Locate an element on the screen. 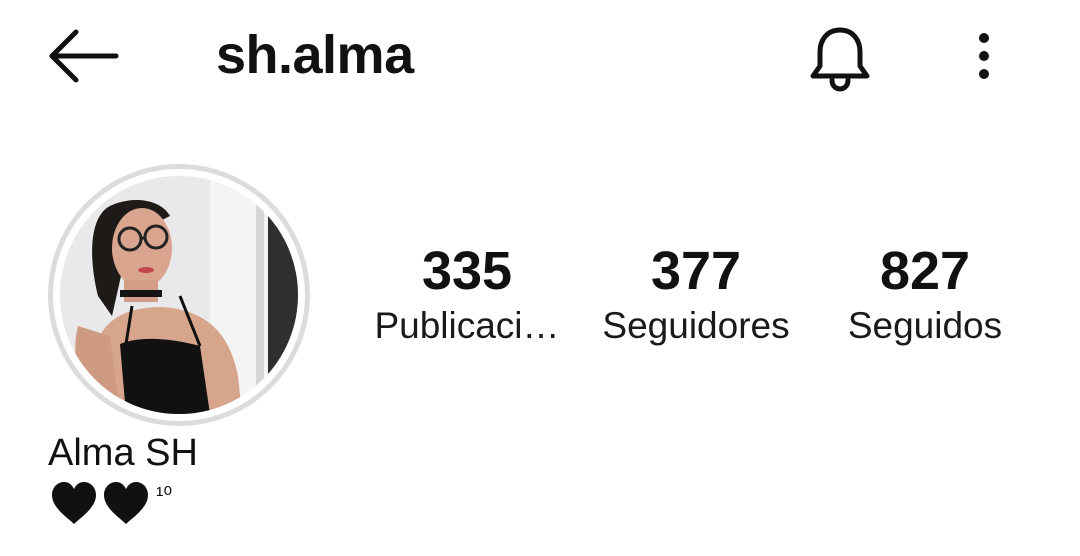 The image size is (1080, 556). profile-bio: ¹⁰ is located at coordinates (110, 503).